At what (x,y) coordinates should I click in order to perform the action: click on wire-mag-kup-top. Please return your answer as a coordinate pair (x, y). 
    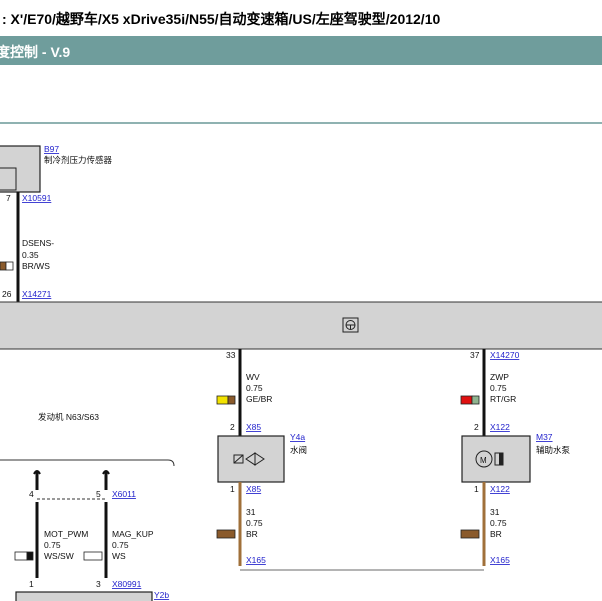
    Looking at the image, I should click on (106, 480).